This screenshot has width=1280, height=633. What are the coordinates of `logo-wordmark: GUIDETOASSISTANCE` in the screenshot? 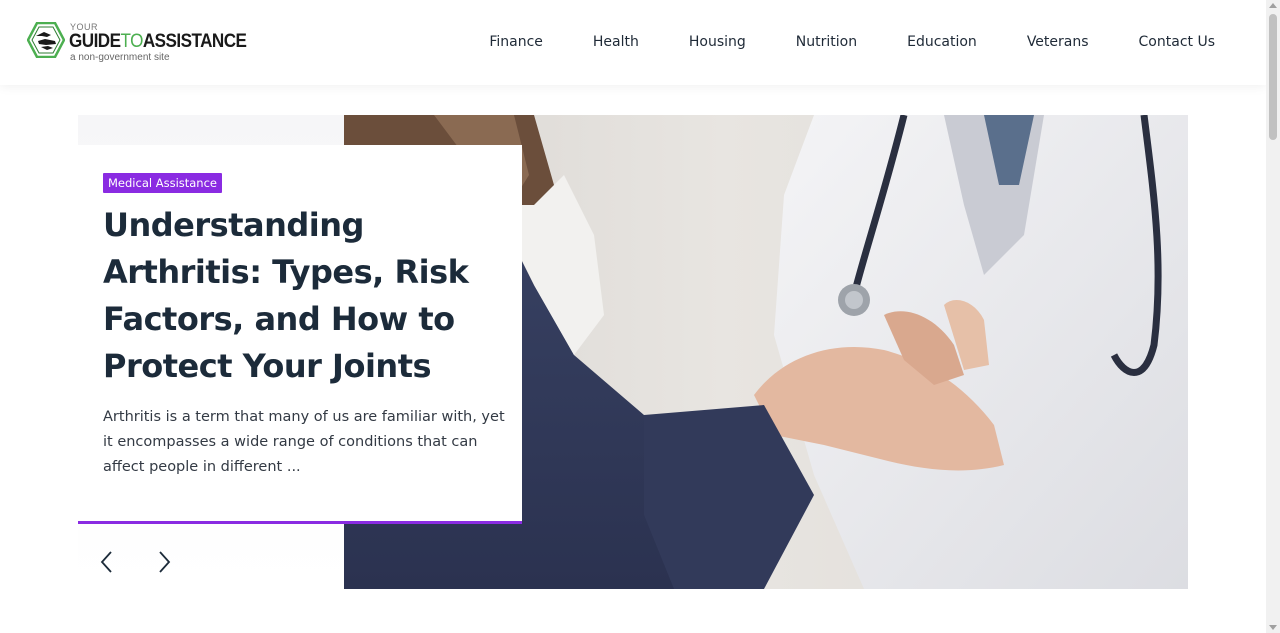 It's located at (158, 42).